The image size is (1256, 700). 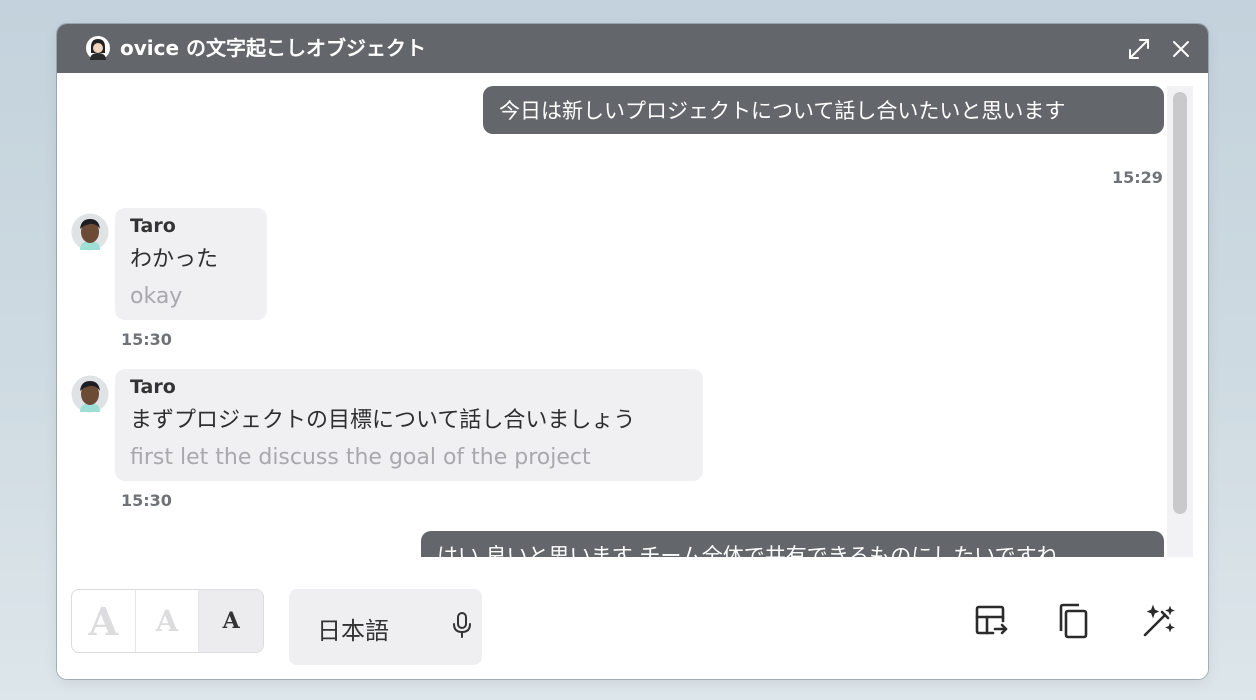 What do you see at coordinates (782, 111) in the screenshot?
I see `message-text: 今日は新しいプロジェクトについて話し合いたいと思います` at bounding box center [782, 111].